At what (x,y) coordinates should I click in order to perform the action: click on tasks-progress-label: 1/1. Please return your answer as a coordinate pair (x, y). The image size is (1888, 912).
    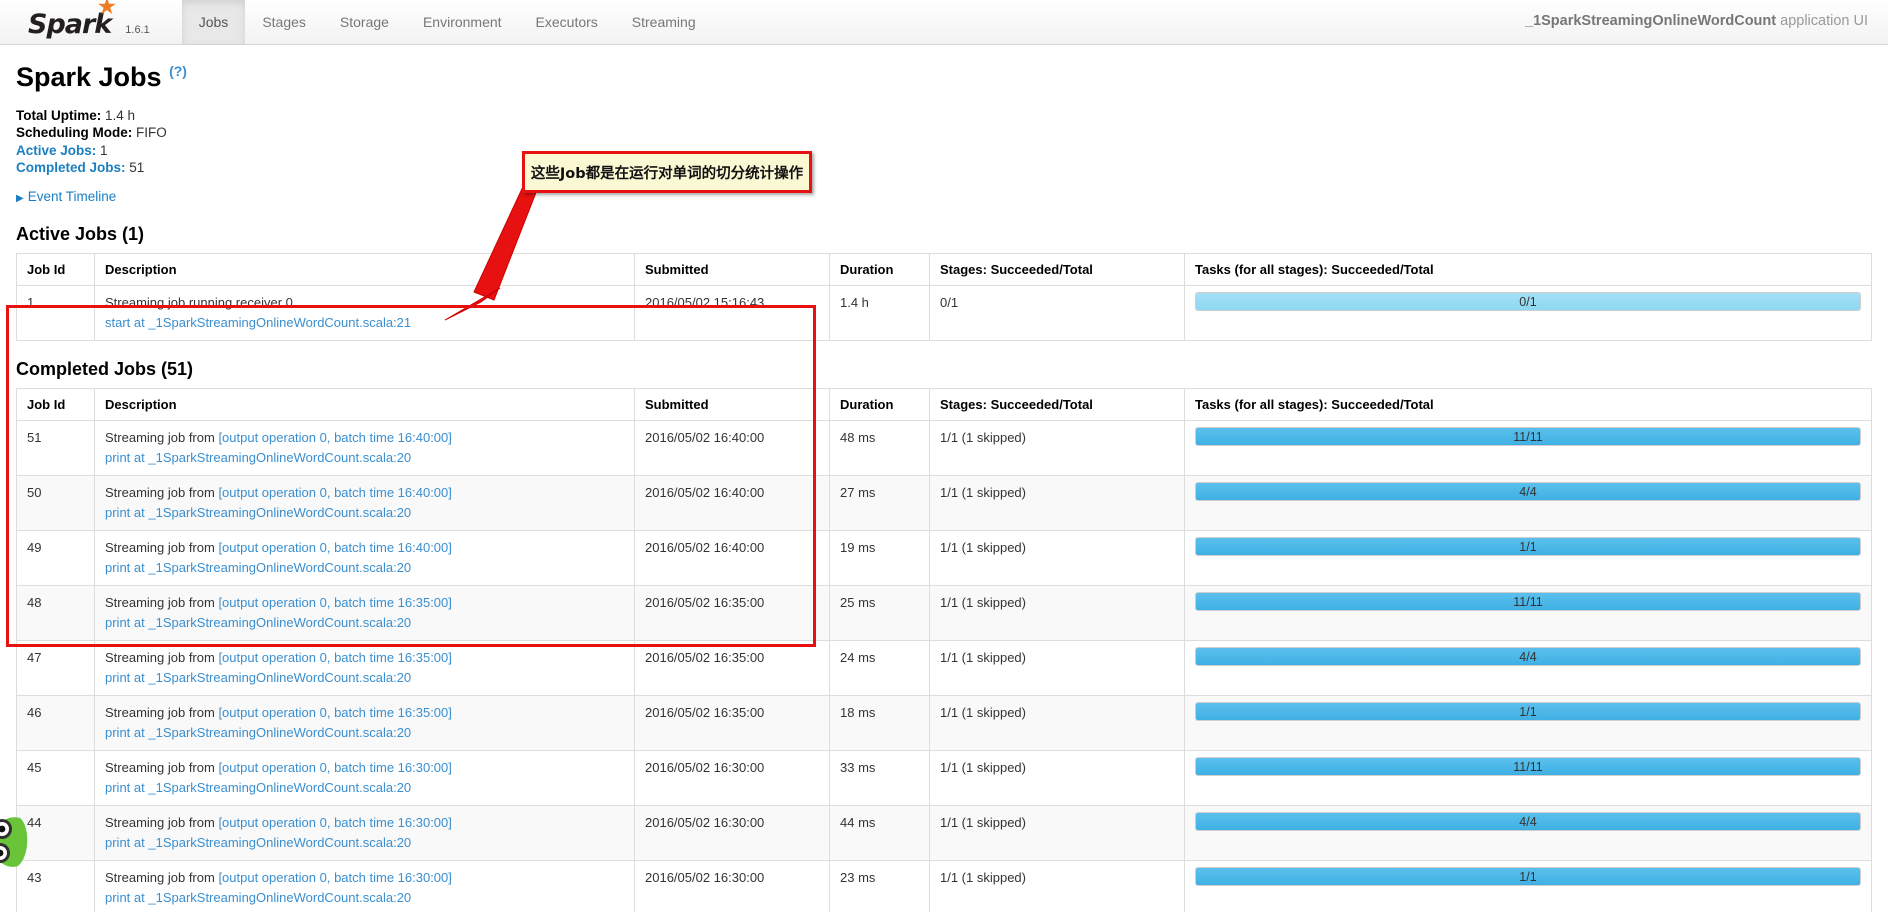
    Looking at the image, I should click on (1528, 711).